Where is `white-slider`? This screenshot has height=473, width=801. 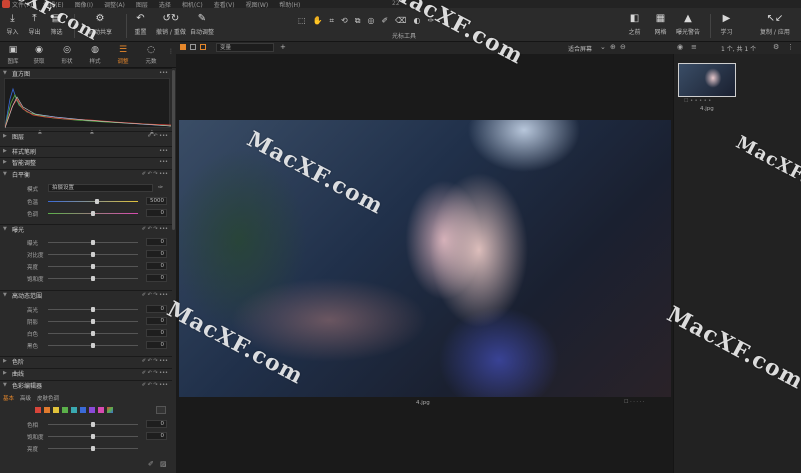
white-slider is located at coordinates (93, 333).